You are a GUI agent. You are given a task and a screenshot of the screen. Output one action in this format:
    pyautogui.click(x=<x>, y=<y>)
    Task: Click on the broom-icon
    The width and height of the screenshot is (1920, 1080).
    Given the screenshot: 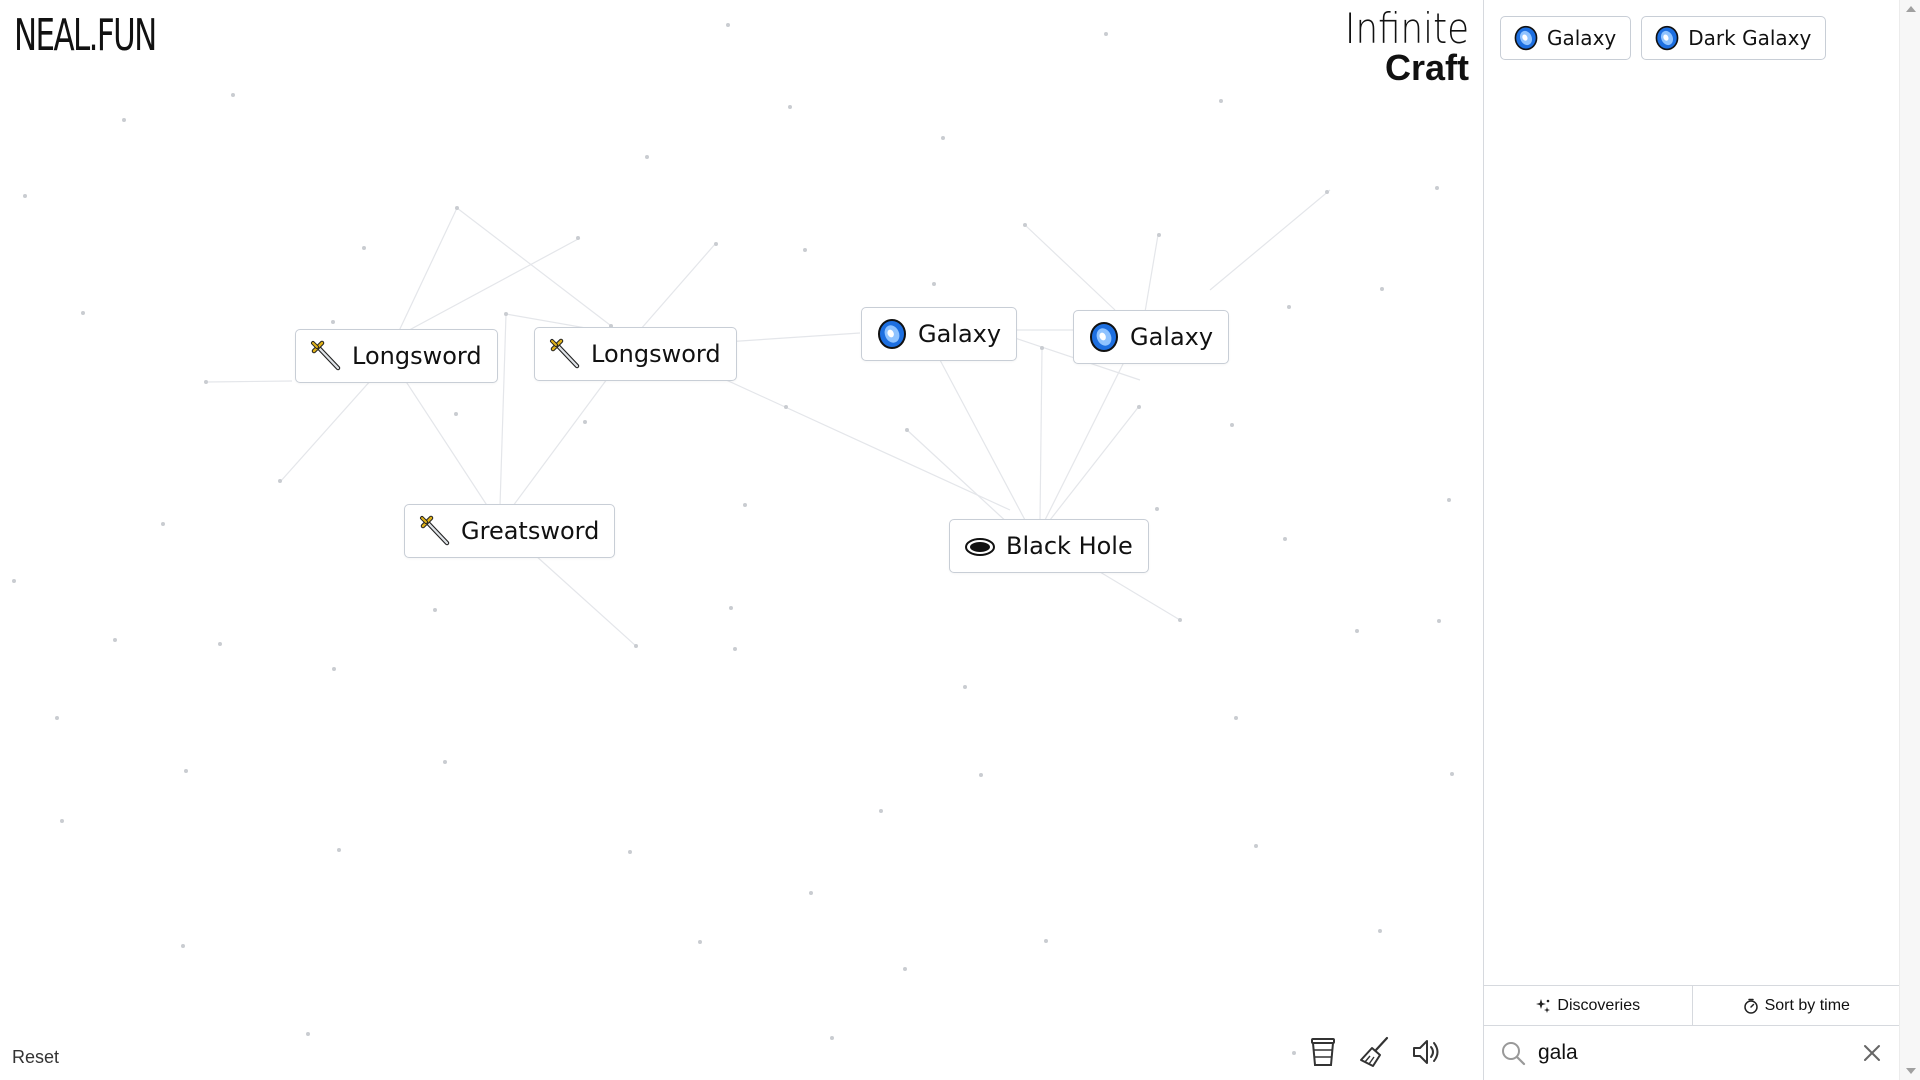 What is the action you would take?
    pyautogui.click(x=1375, y=1052)
    